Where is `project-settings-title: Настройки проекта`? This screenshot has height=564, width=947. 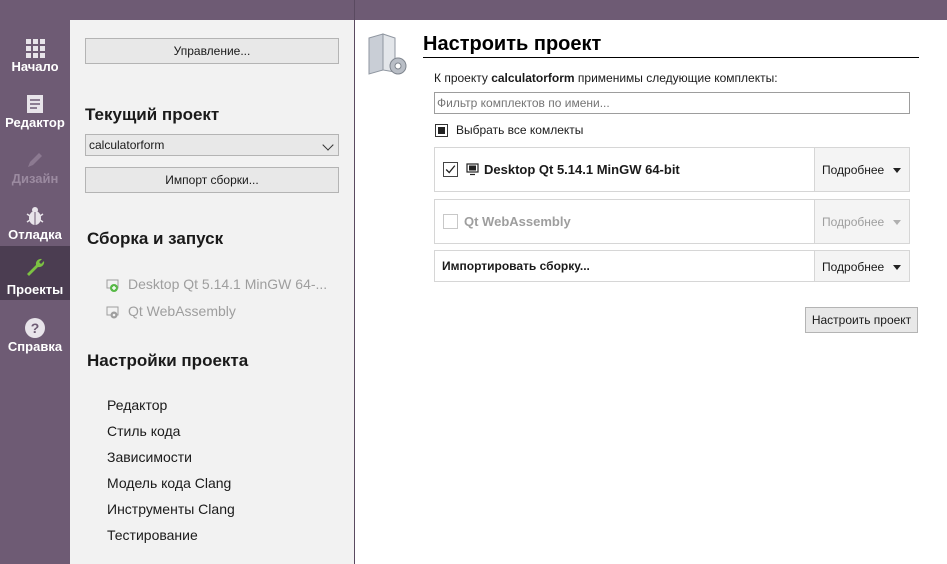
project-settings-title: Настройки проекта is located at coordinates (168, 360).